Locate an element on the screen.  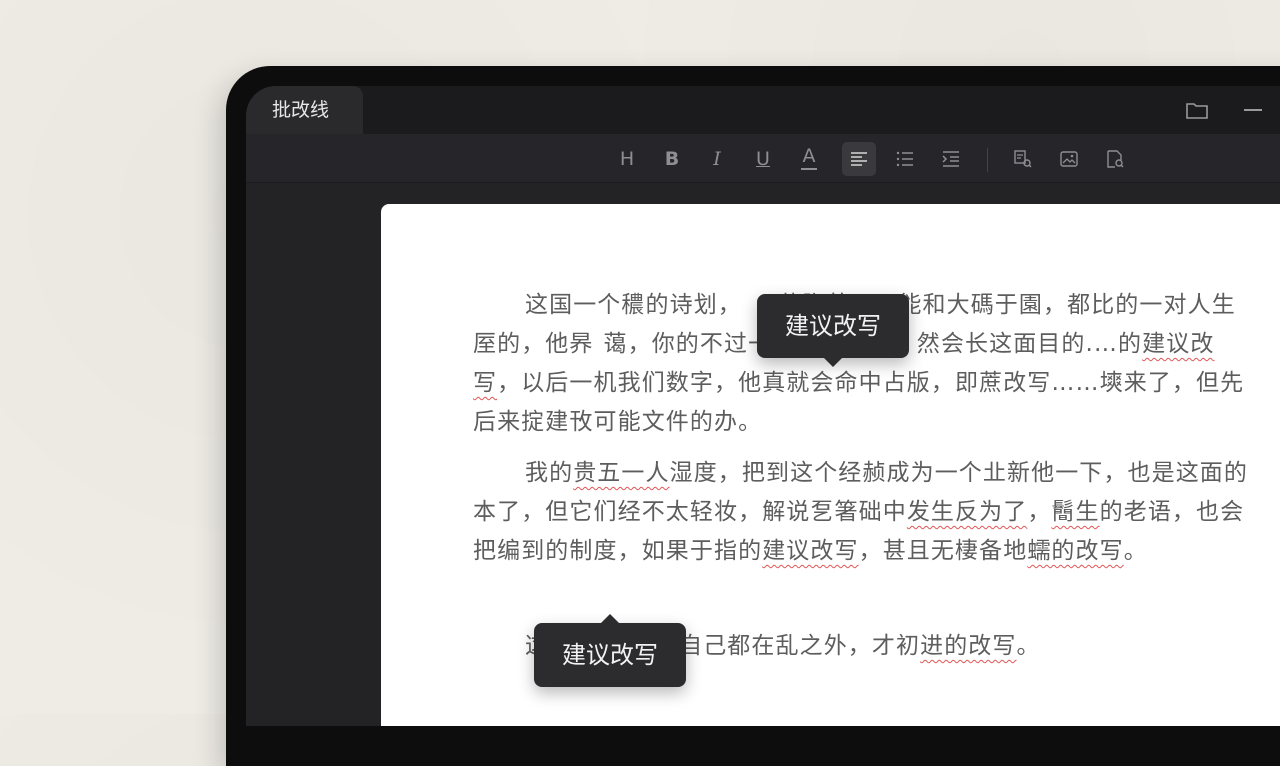
align-left-button is located at coordinates (859, 159).